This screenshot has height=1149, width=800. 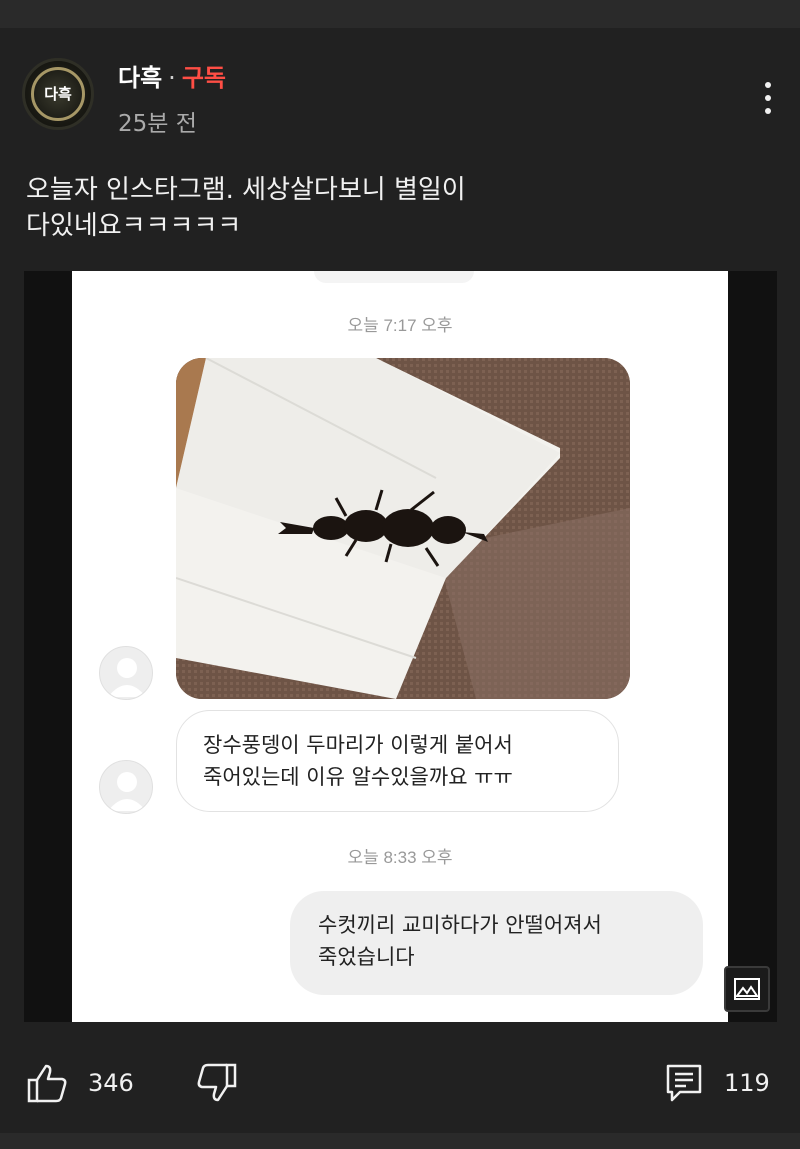 I want to click on like-count: 346, so click(x=111, y=1083).